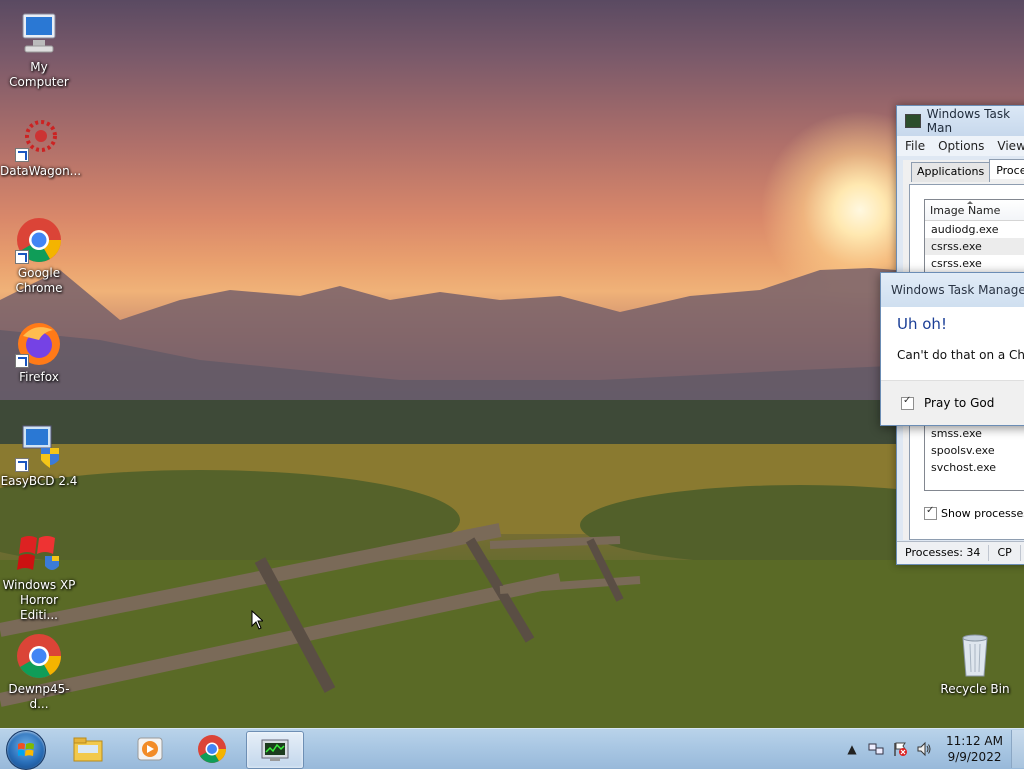 The image size is (1024, 770). I want to click on easybcd-icon, so click(39, 448).